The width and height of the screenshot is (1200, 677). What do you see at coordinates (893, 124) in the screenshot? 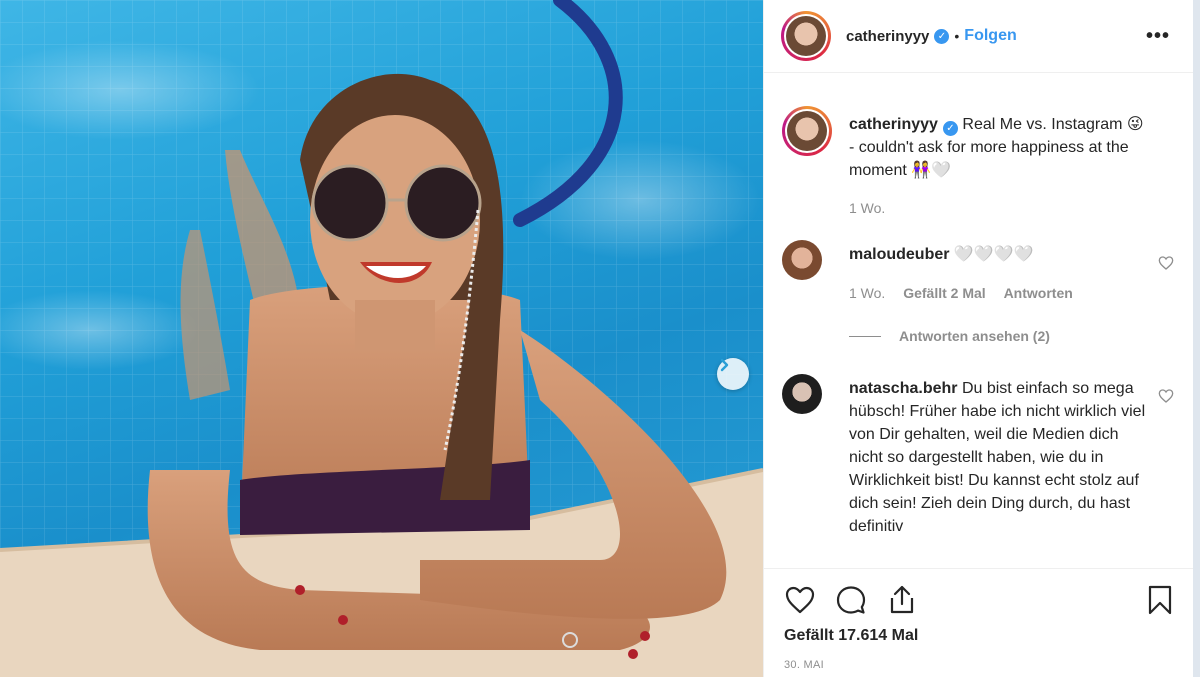
I see `caption-username: catherinyyy` at bounding box center [893, 124].